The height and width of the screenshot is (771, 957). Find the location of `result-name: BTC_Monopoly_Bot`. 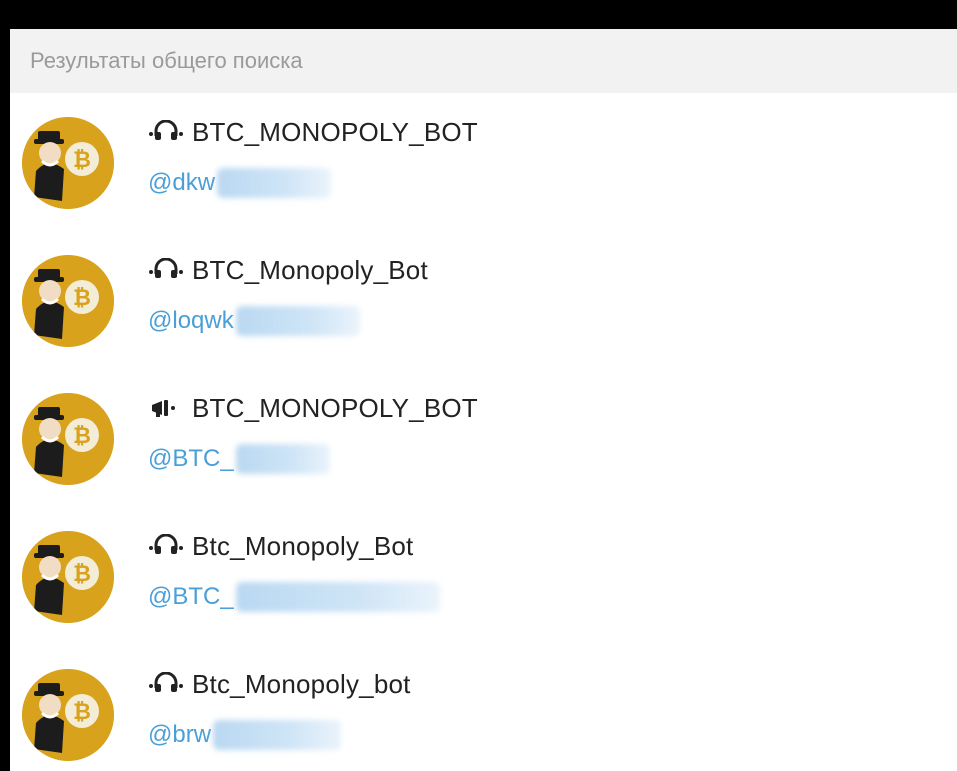

result-name: BTC_Monopoly_Bot is located at coordinates (310, 269).